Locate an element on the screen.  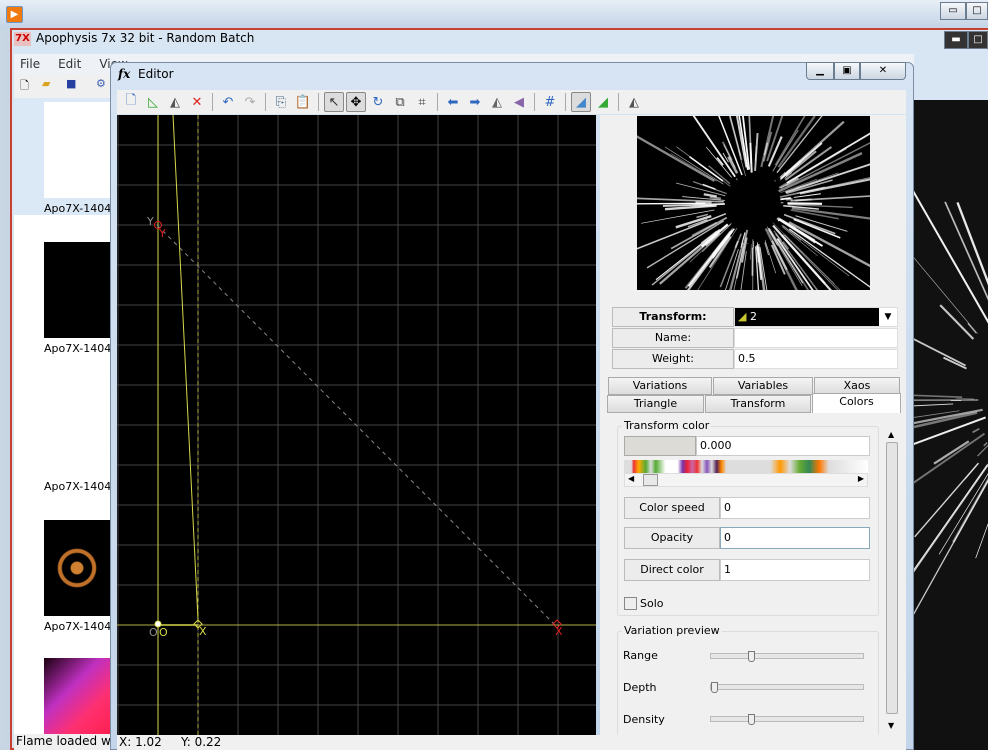
scroll-up-icon: ▲ is located at coordinates (891, 434).